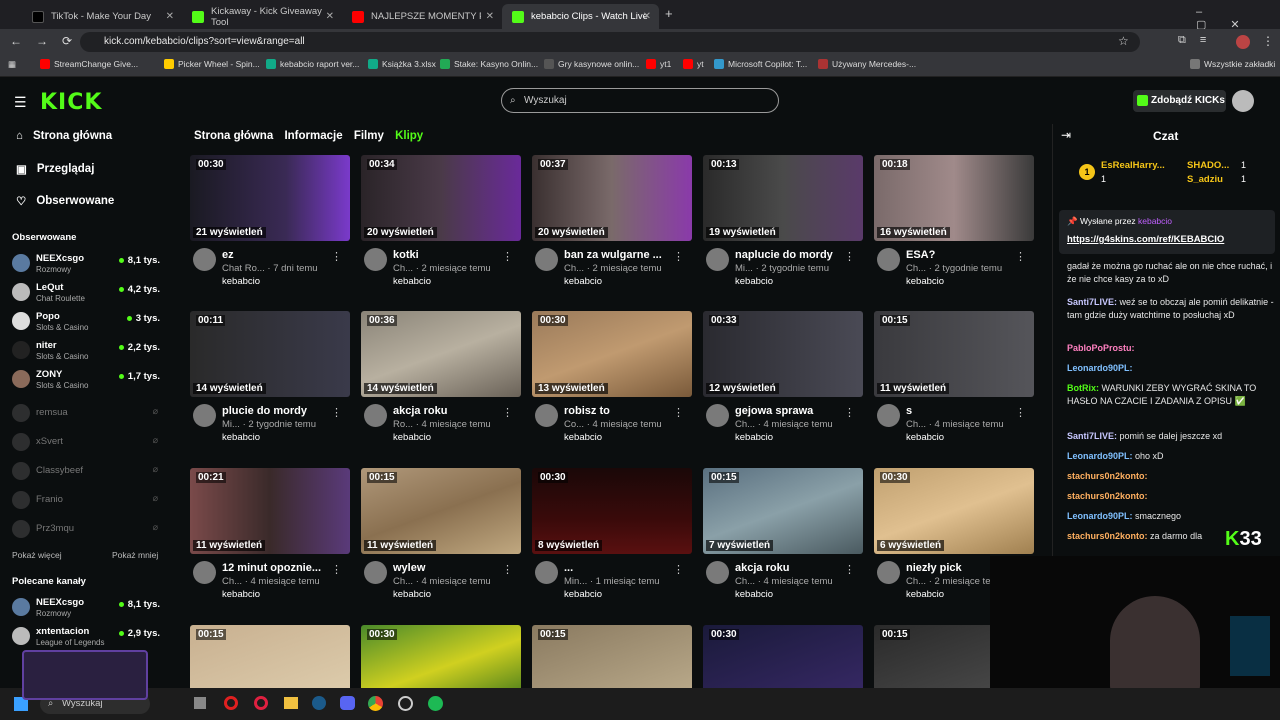 Image resolution: width=1280 pixels, height=720 pixels. I want to click on tab-videos: Filmy, so click(369, 136).